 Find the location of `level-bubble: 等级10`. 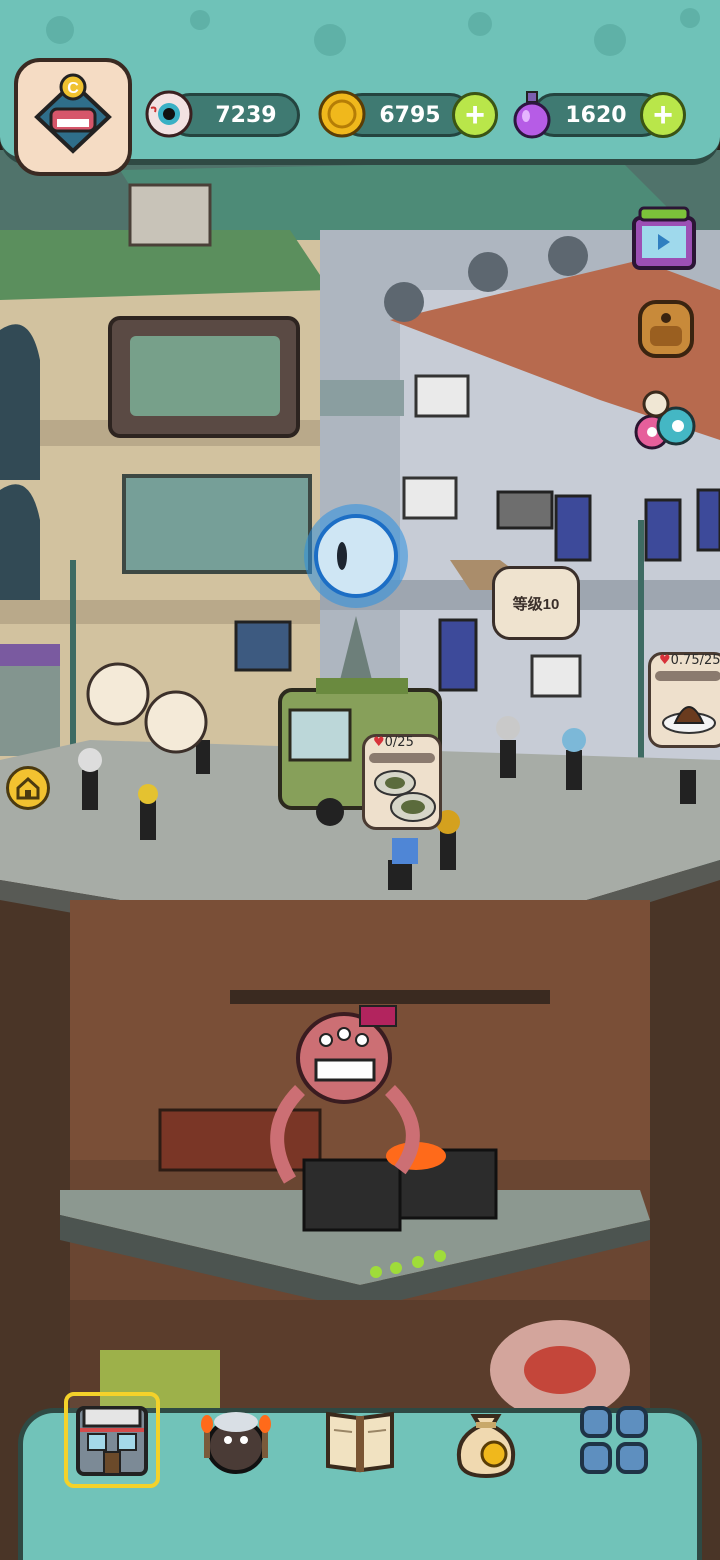

level-bubble: 等级10 is located at coordinates (536, 603).